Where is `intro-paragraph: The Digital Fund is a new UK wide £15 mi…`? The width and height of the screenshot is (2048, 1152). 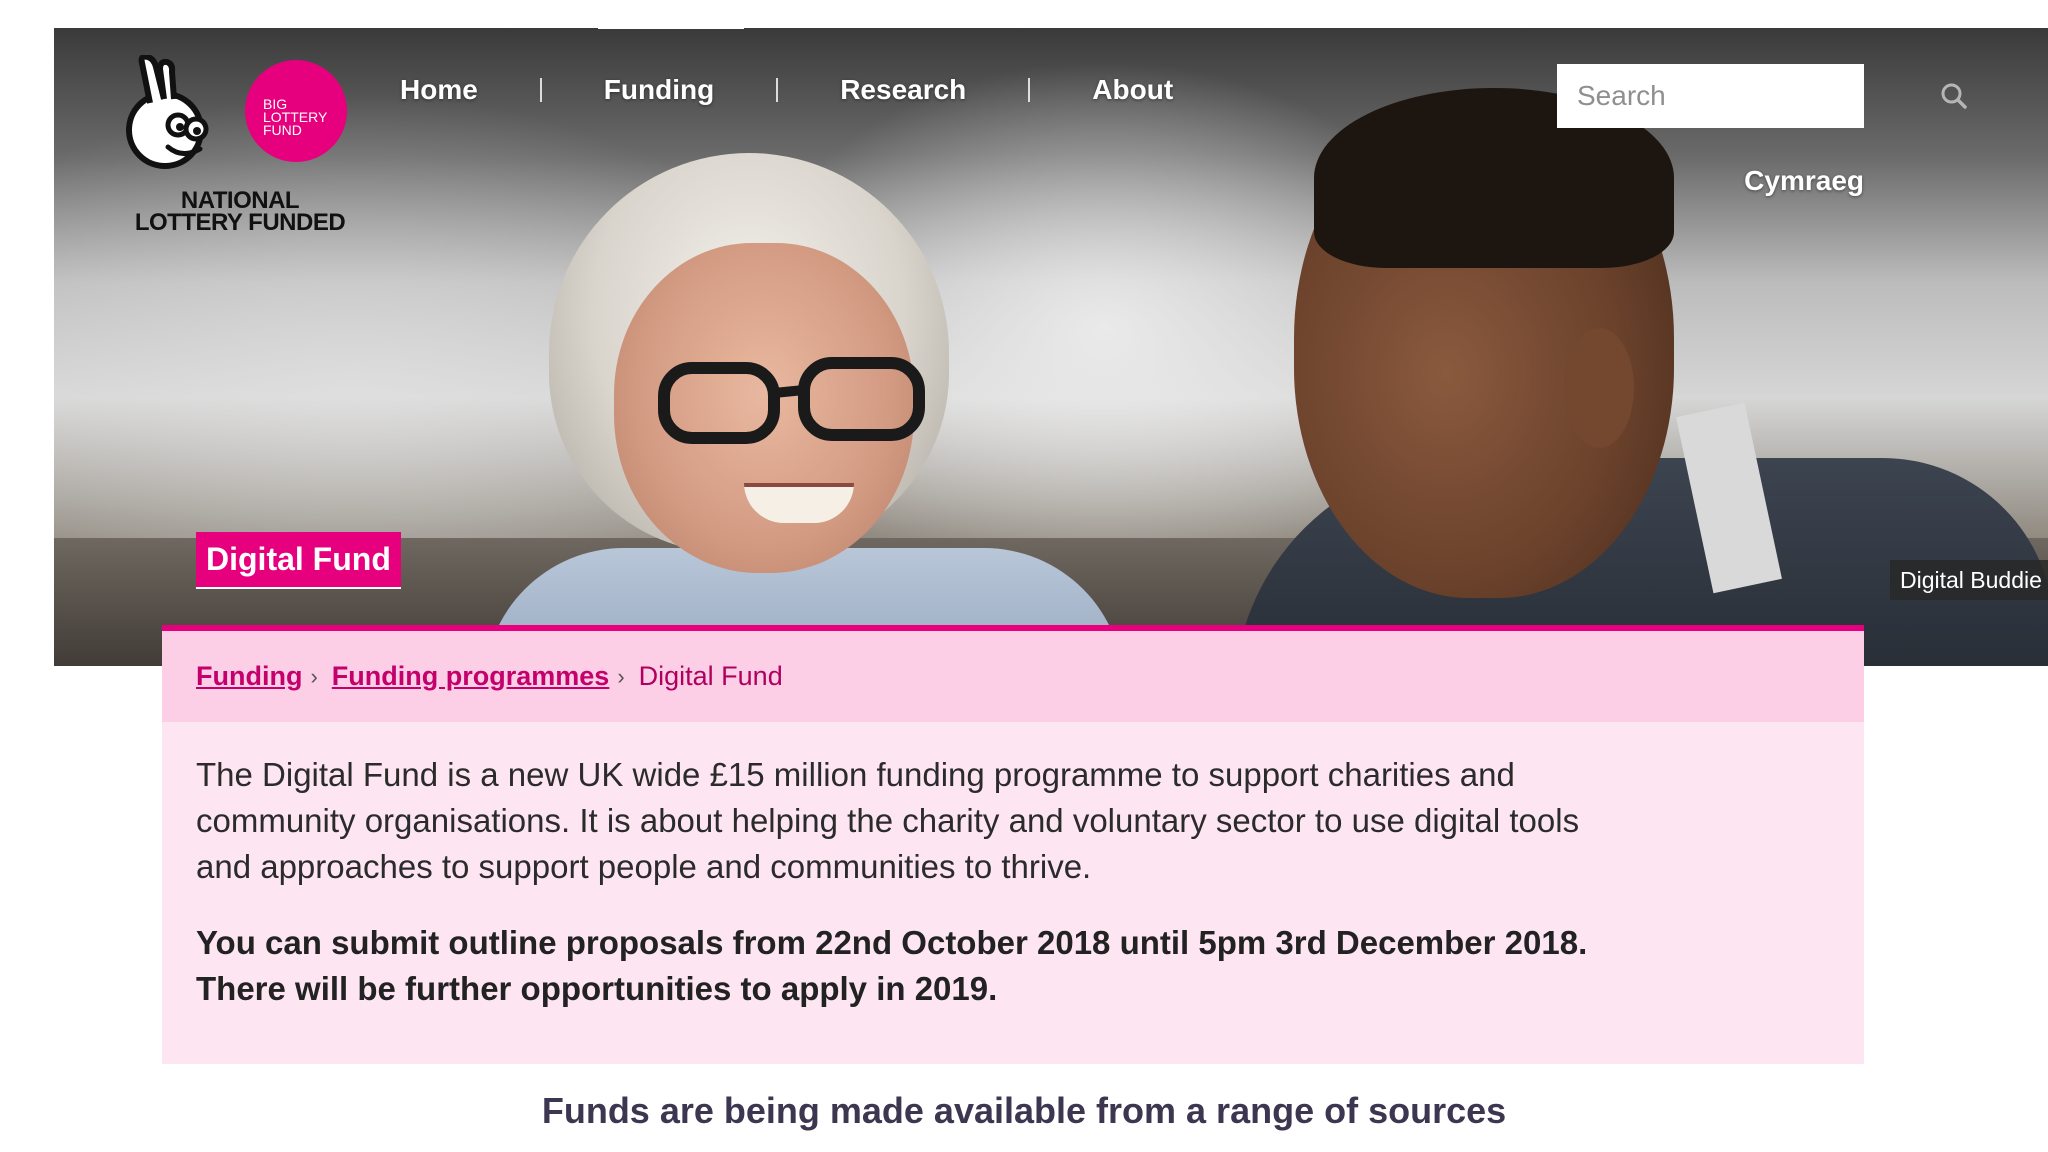
intro-paragraph: The Digital Fund is a new UK wide £15 mi… is located at coordinates (888, 820).